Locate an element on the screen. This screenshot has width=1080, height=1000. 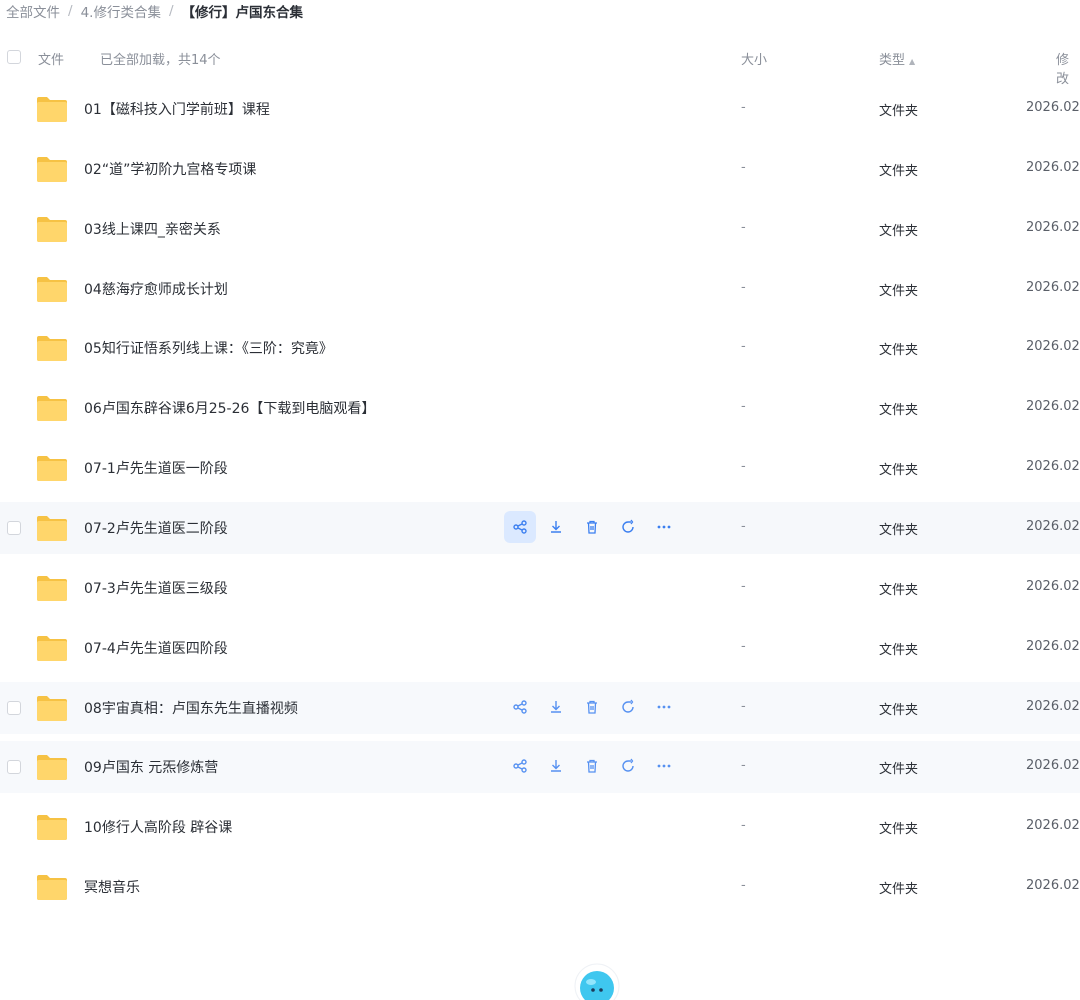
file-name: 10修行人高阶段 辟谷课 is located at coordinates (158, 827).